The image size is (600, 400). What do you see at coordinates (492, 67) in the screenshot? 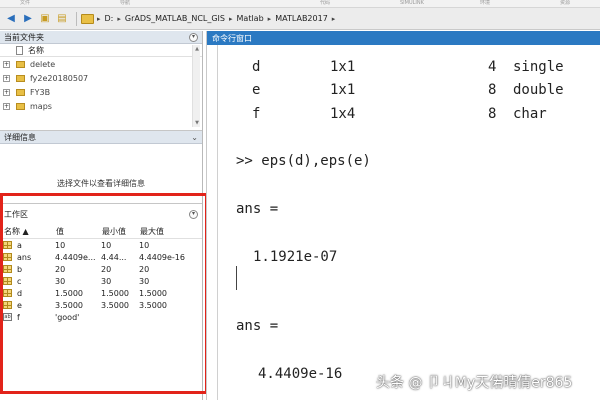
I see `whos-bytes: 4` at bounding box center [492, 67].